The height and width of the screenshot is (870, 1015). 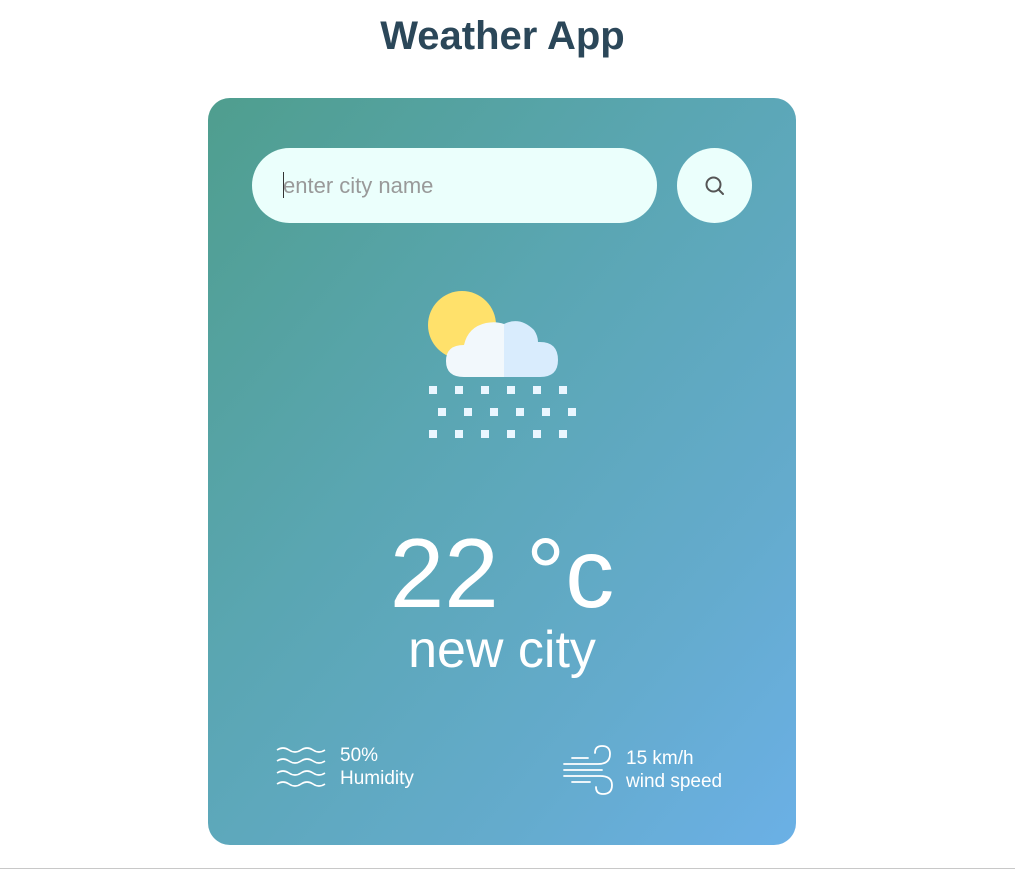 What do you see at coordinates (454, 185) in the screenshot?
I see `search-input` at bounding box center [454, 185].